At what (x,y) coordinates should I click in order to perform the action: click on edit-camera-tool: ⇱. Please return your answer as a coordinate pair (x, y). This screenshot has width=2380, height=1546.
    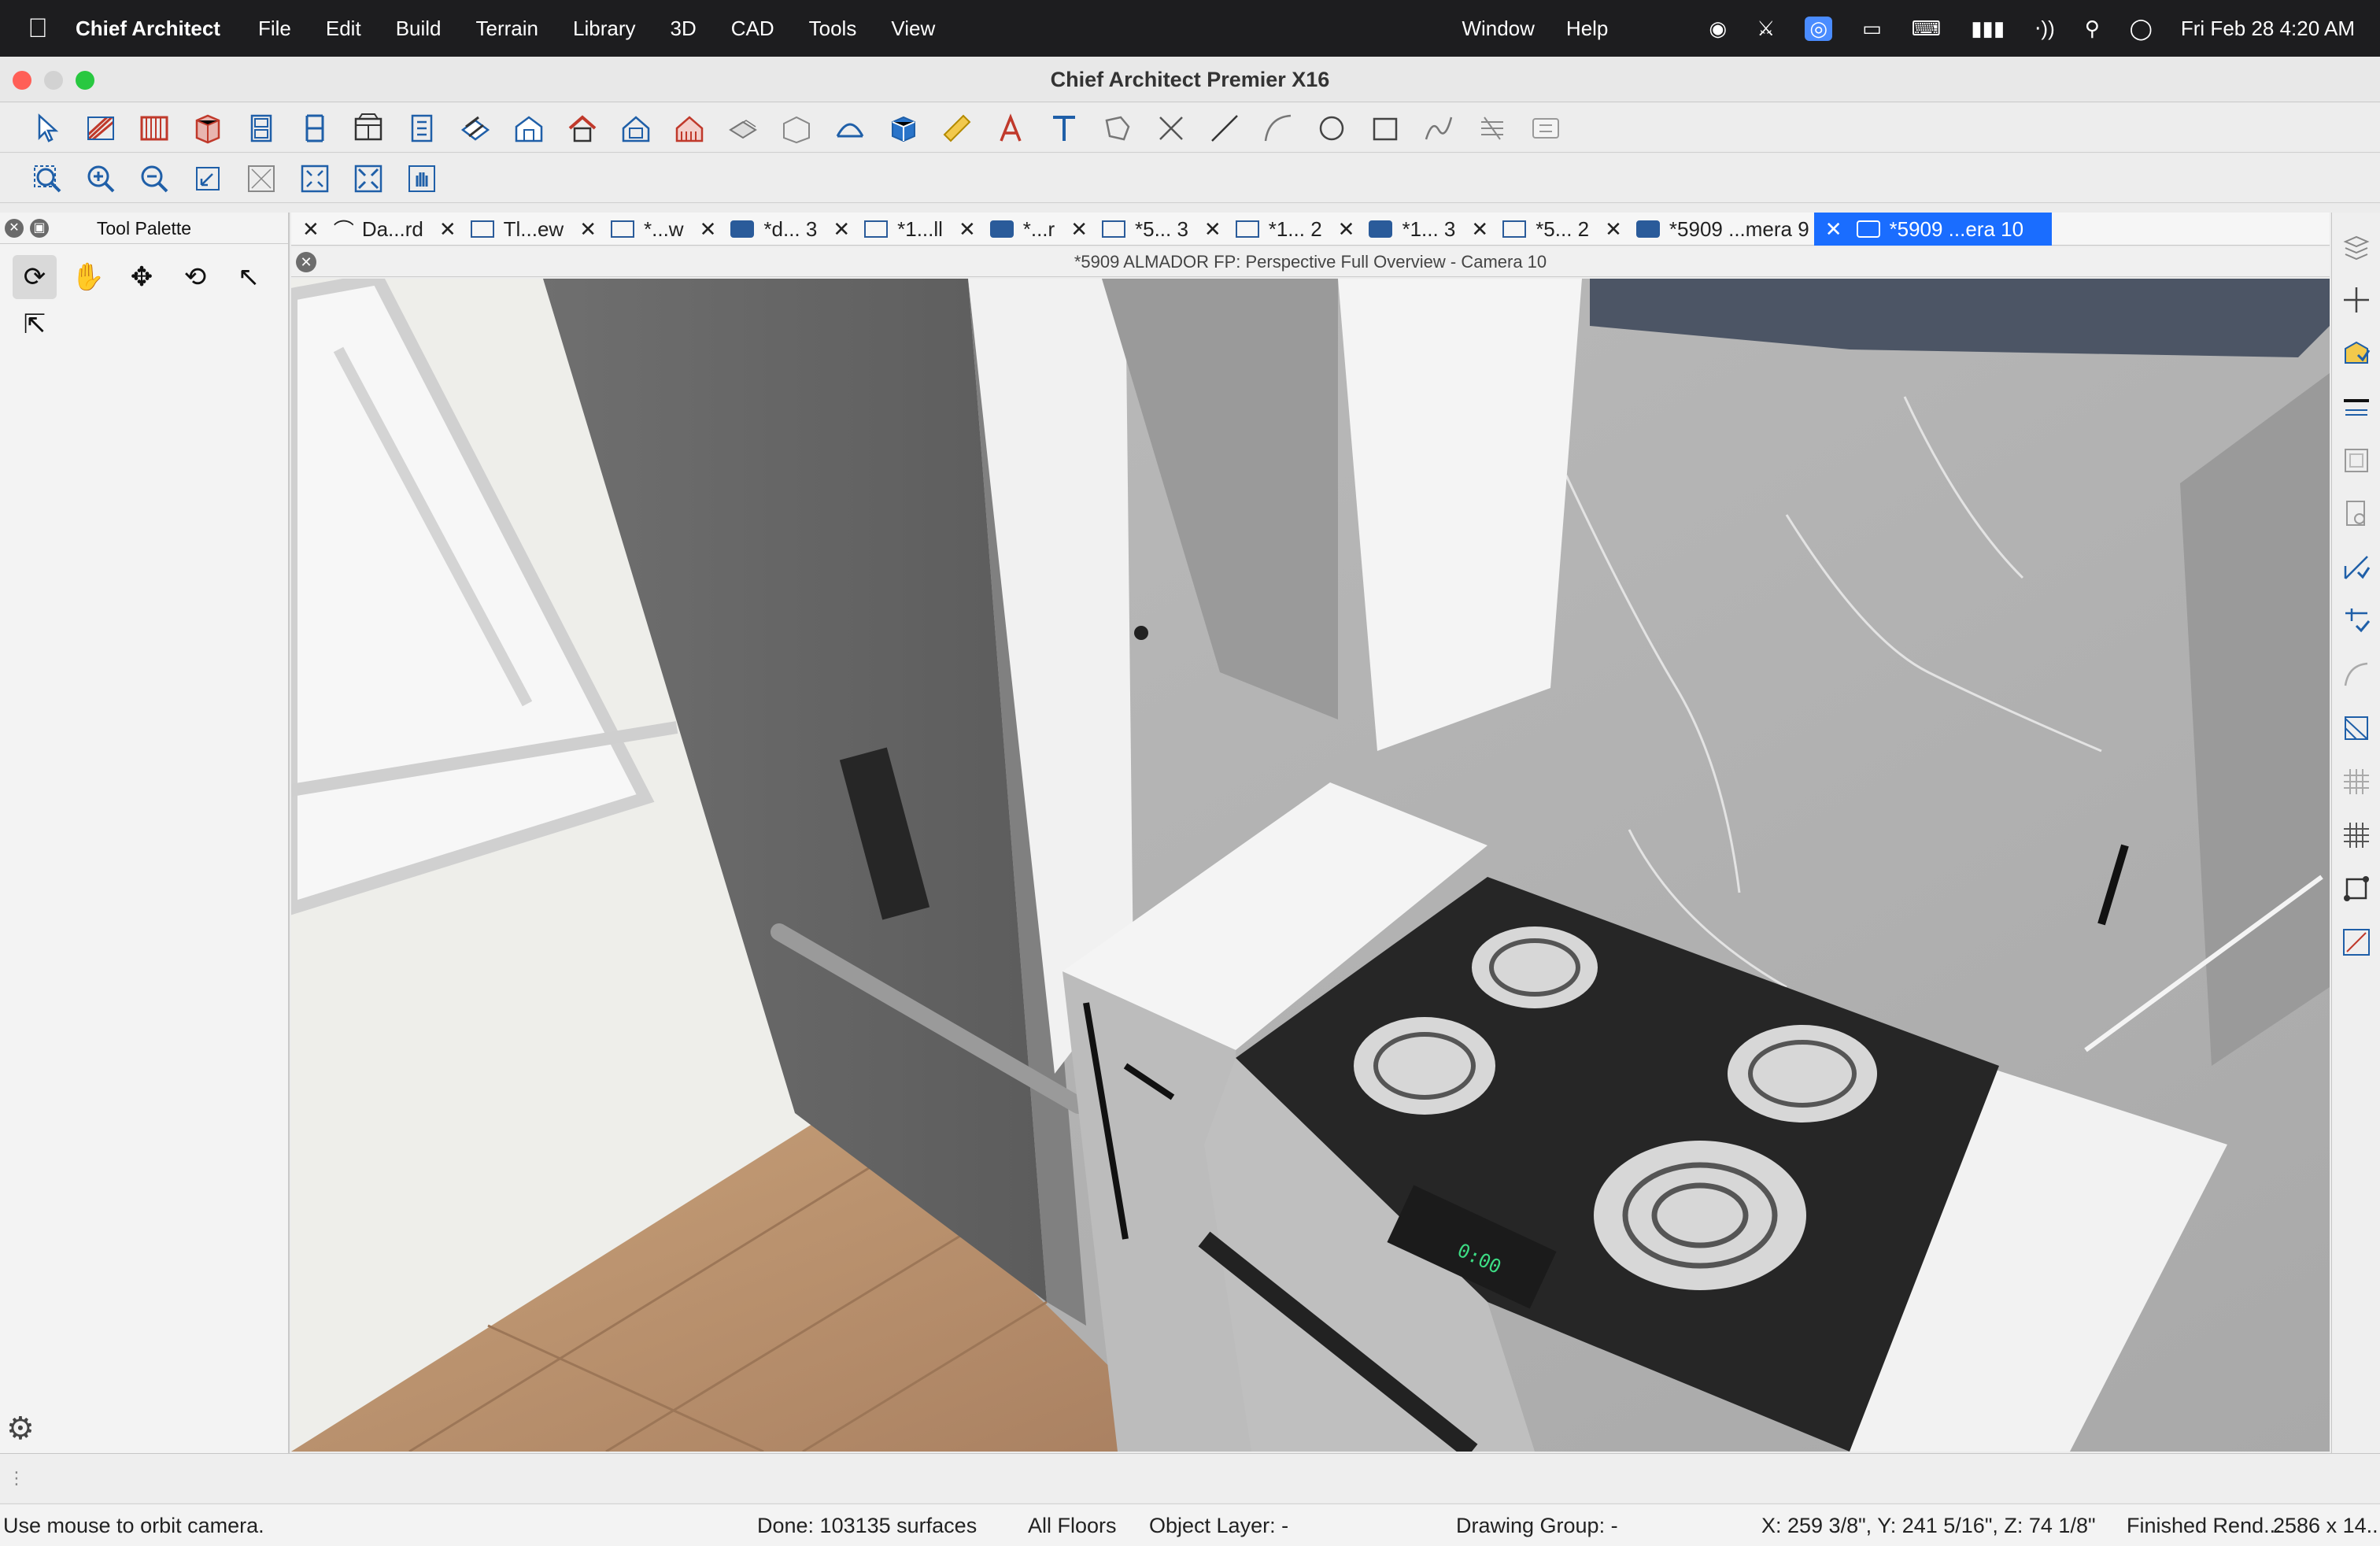
    Looking at the image, I should click on (35, 324).